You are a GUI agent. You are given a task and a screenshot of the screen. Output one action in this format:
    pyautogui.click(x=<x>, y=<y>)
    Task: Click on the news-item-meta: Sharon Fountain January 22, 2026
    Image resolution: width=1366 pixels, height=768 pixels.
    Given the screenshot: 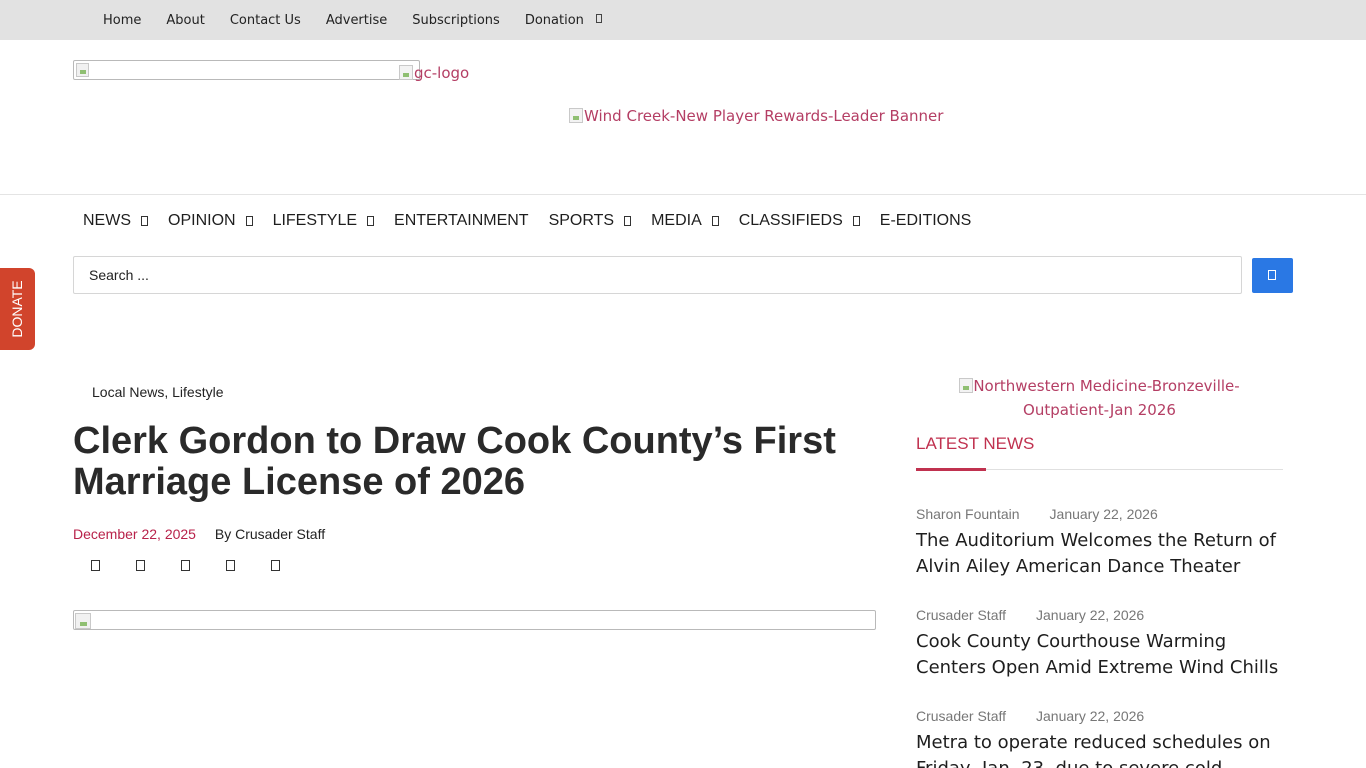 What is the action you would take?
    pyautogui.click(x=1099, y=515)
    